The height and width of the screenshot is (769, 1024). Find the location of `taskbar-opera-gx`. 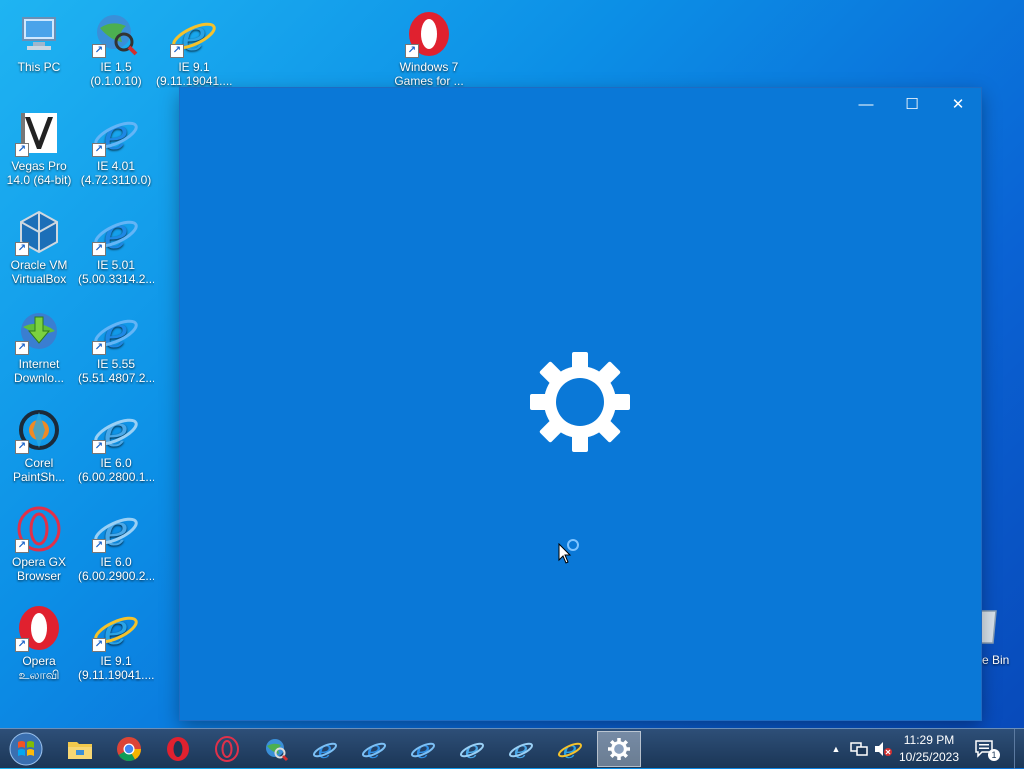

taskbar-opera-gx is located at coordinates (227, 749).